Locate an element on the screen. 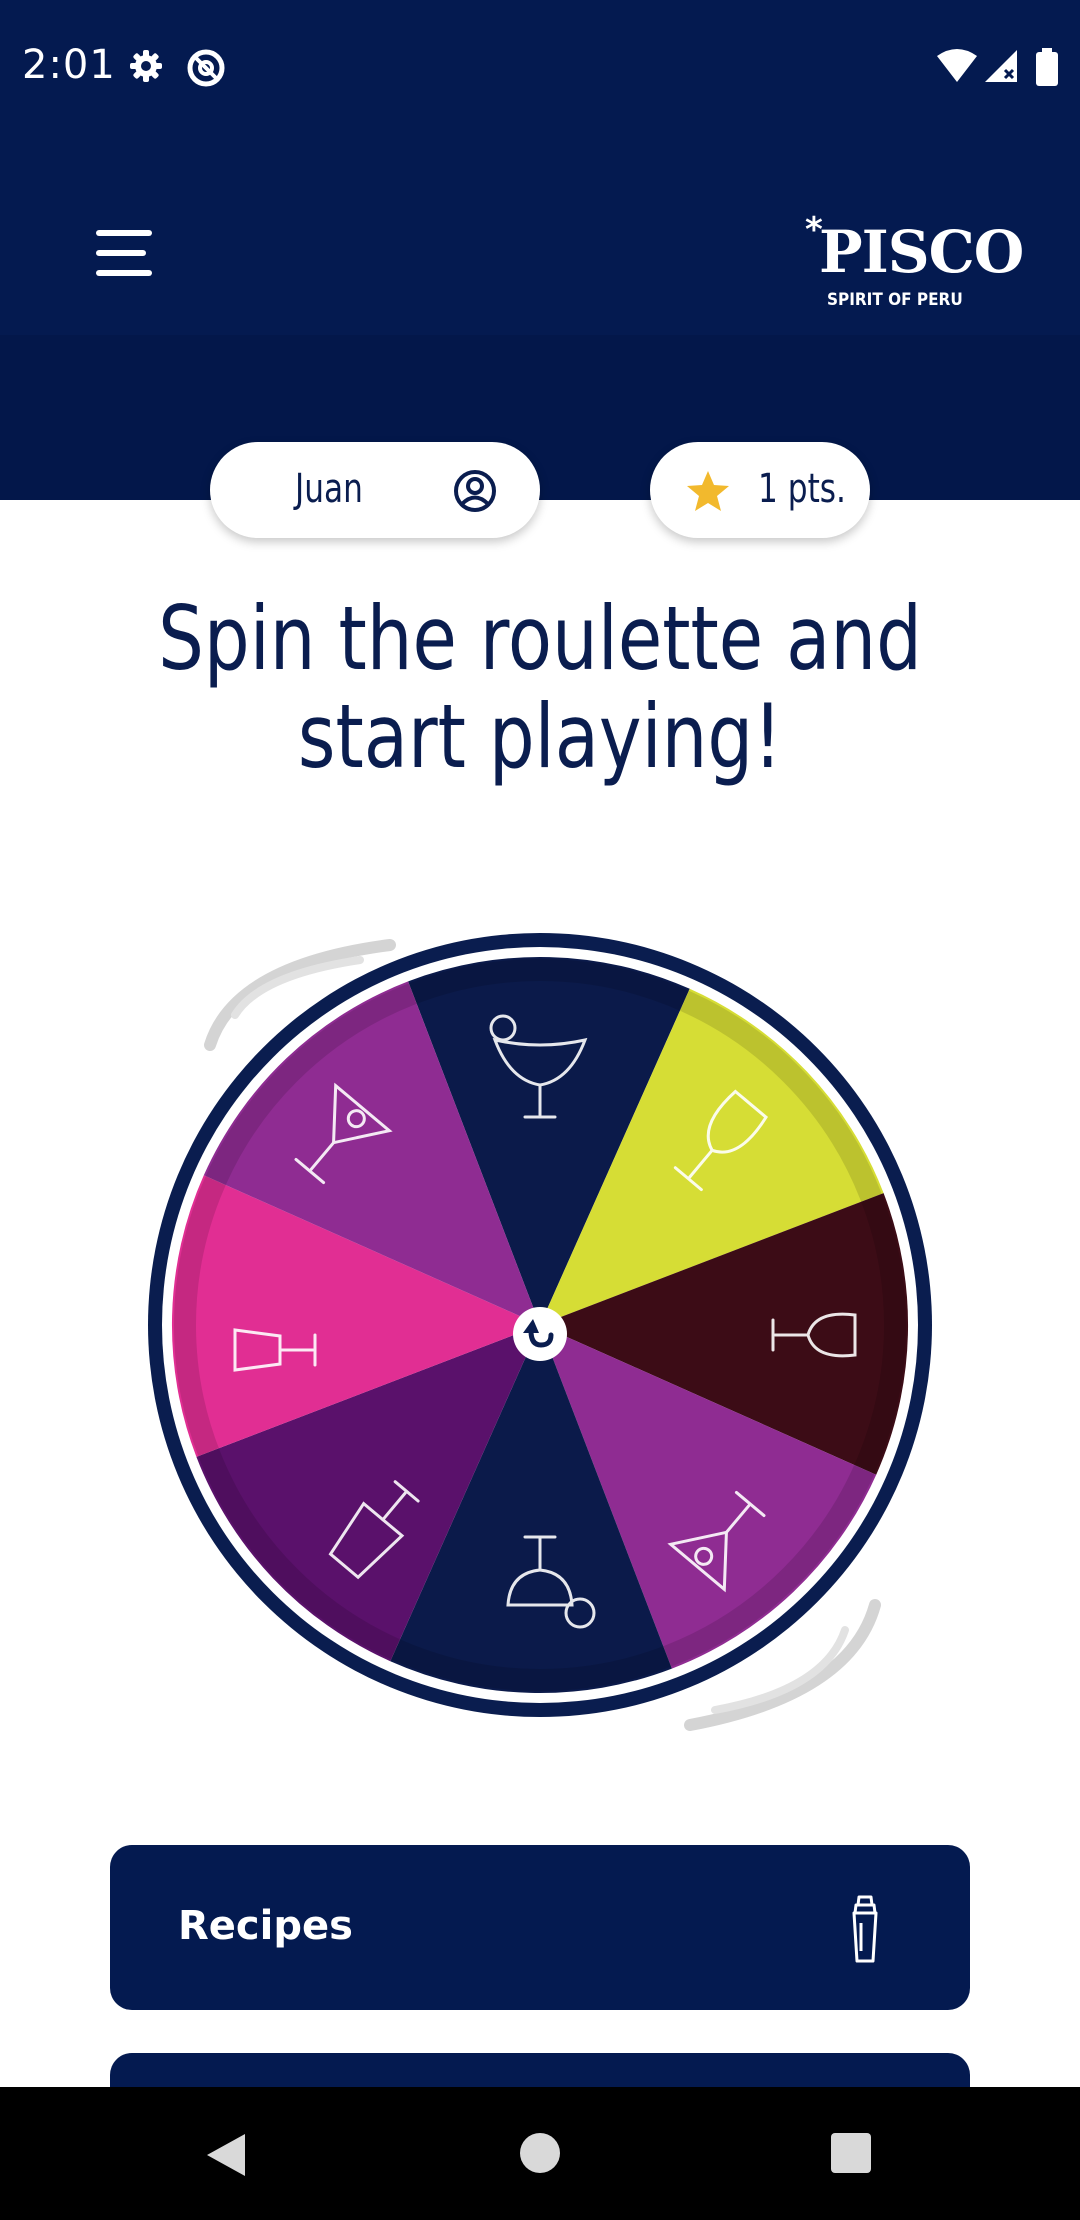 The height and width of the screenshot is (2220, 1080). system-nav-bar is located at coordinates (540, 2153).